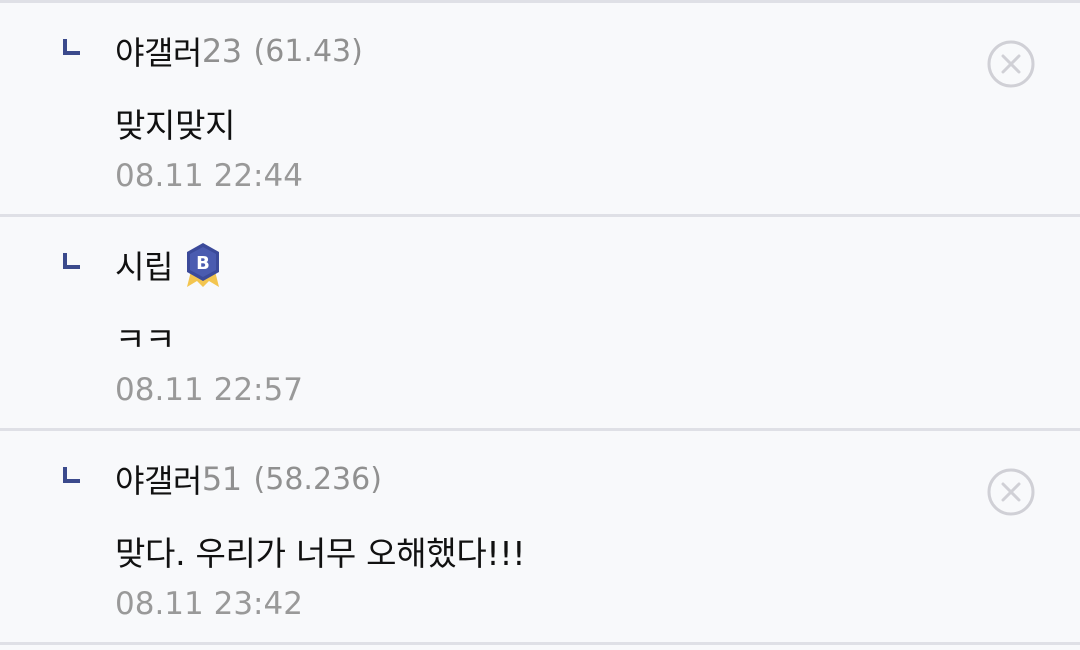 The image size is (1080, 650). What do you see at coordinates (209, 604) in the screenshot?
I see `comment-date: 08.11 23:42` at bounding box center [209, 604].